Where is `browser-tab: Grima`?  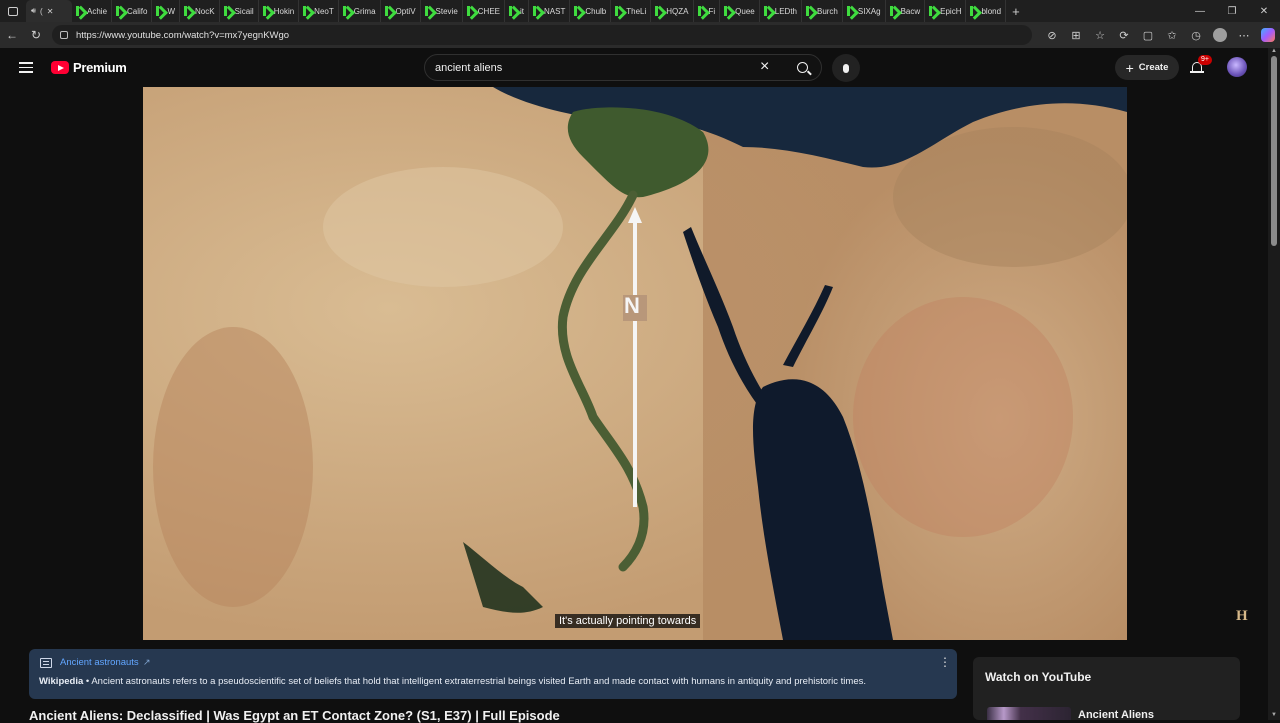
browser-tab: Grima is located at coordinates (360, 11).